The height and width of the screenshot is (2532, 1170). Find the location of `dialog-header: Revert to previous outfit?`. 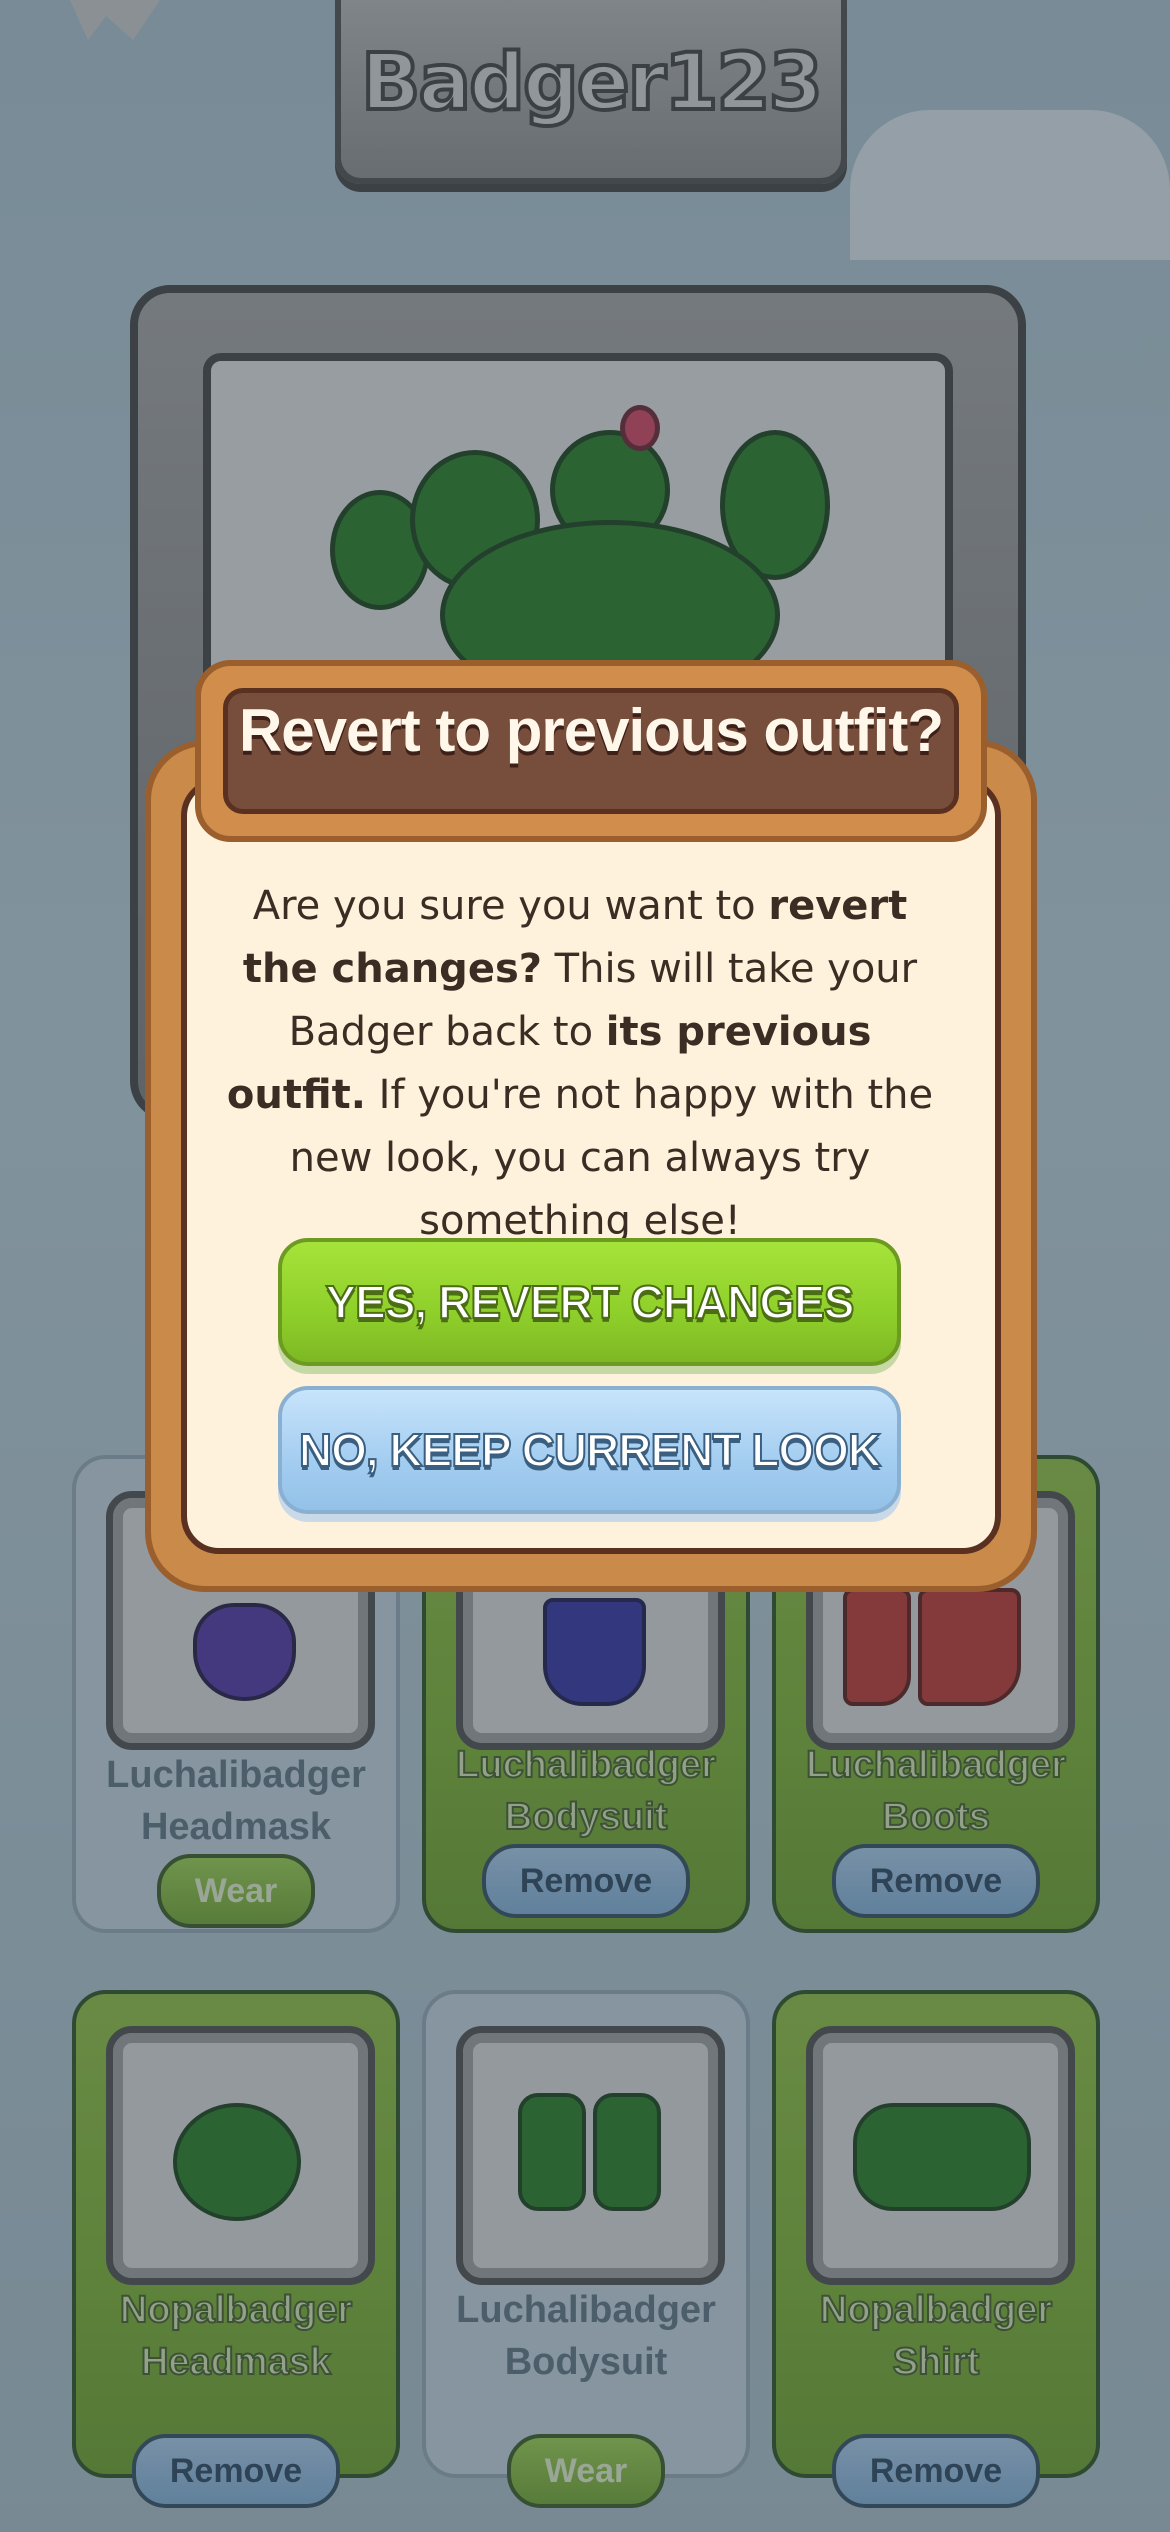

dialog-header: Revert to previous outfit? is located at coordinates (591, 751).